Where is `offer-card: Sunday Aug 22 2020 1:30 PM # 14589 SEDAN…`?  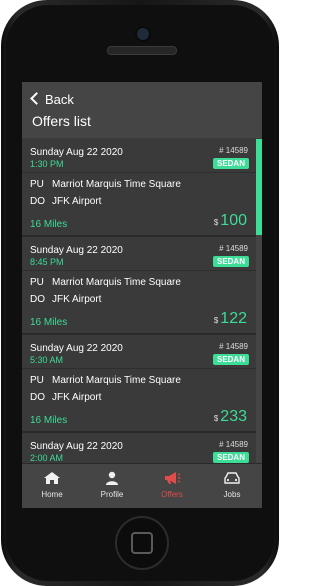
offer-card: Sunday Aug 22 2020 1:30 PM # 14589 SEDAN… is located at coordinates (139, 188).